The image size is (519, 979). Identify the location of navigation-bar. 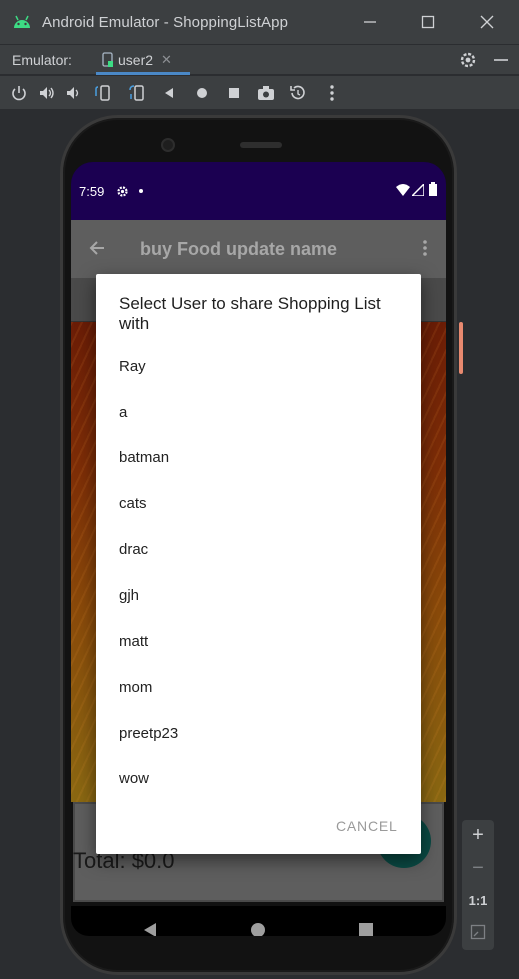
(258, 921).